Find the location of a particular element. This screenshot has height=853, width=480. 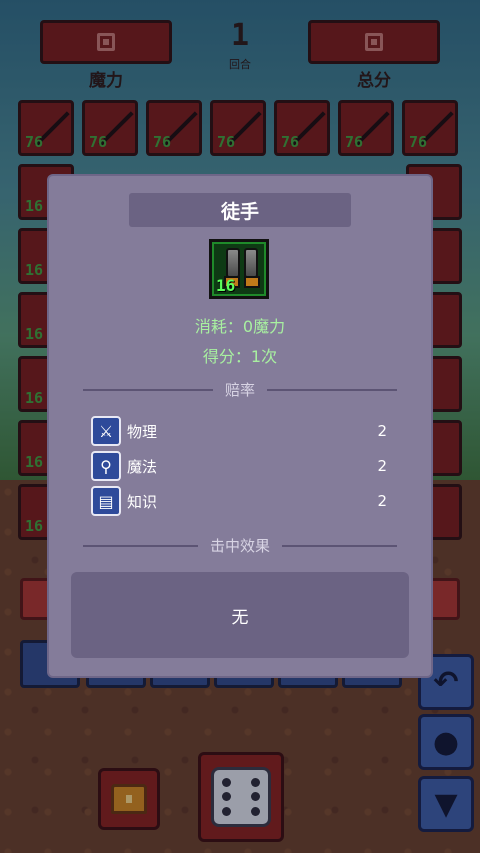

cost-text: 消耗：0魔力 is located at coordinates (240, 326).